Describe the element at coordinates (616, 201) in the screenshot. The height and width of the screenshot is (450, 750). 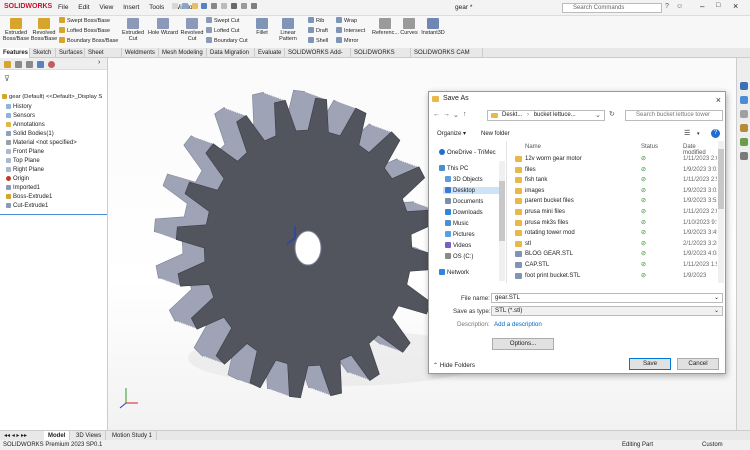
I see `file-row: parent bucket files ⊘ 1/9/2023 3:53` at that location.